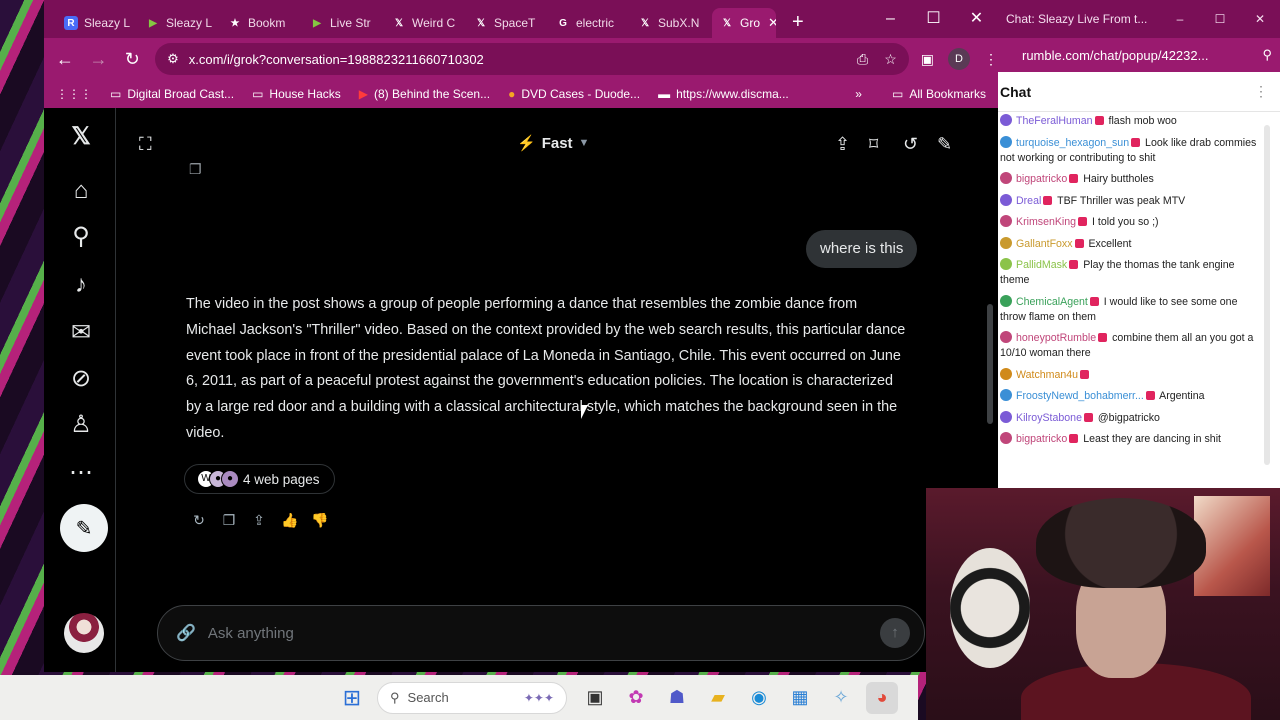 Image resolution: width=1280 pixels, height=720 pixels. What do you see at coordinates (759, 698) in the screenshot?
I see `edge-icon: ◉` at bounding box center [759, 698].